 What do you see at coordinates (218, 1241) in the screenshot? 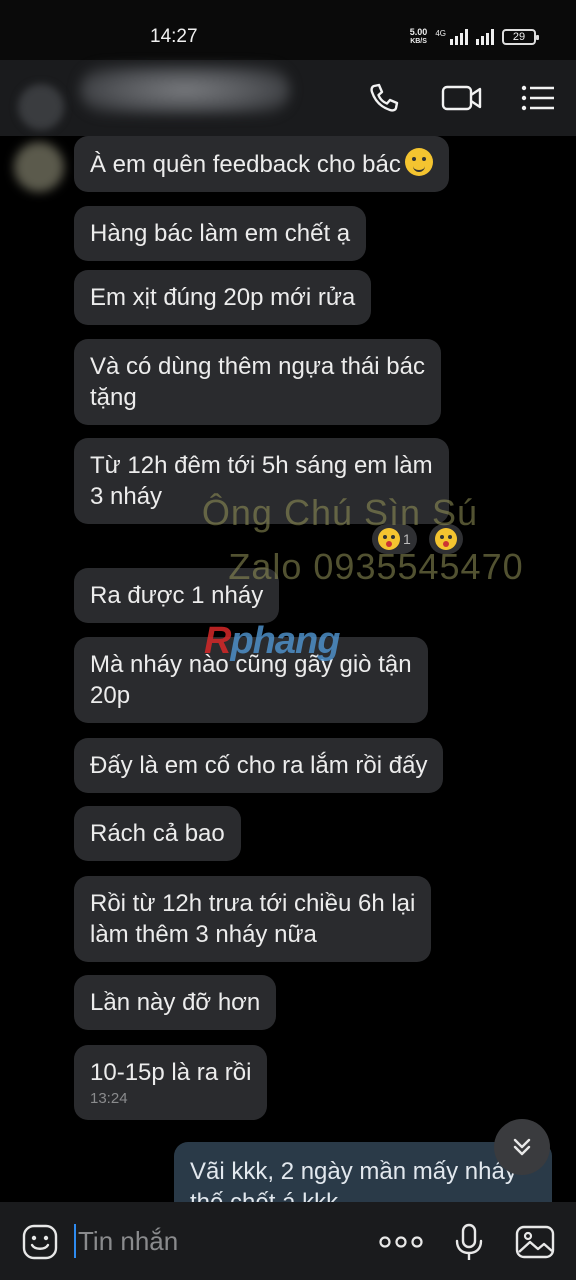
I see `message-input` at bounding box center [218, 1241].